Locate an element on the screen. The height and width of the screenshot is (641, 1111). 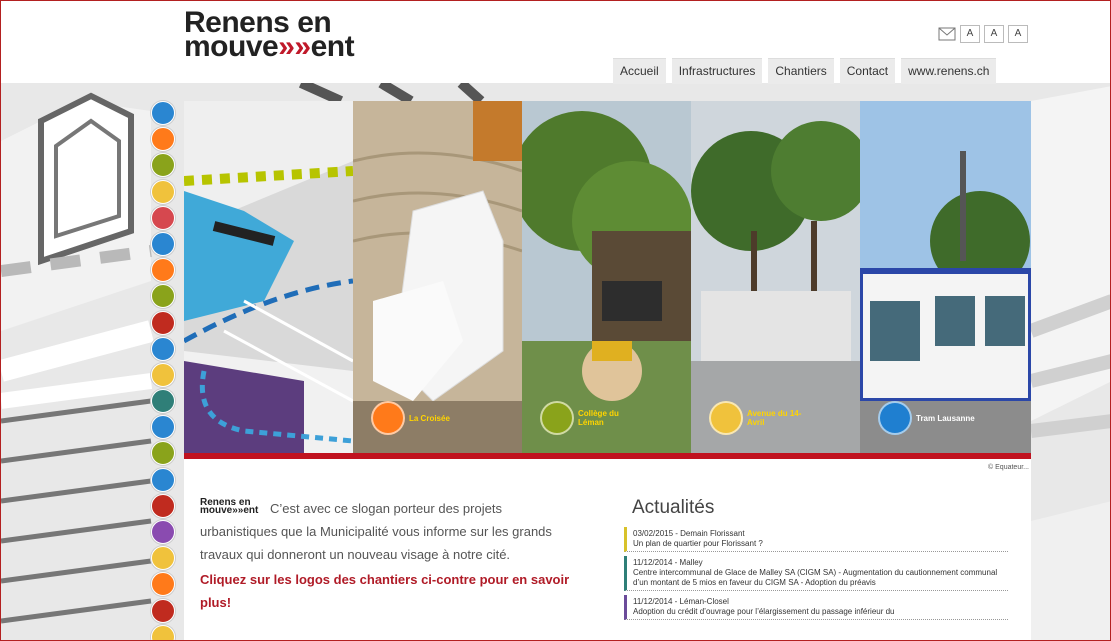
header-tools: A A A is located at coordinates (983, 34).